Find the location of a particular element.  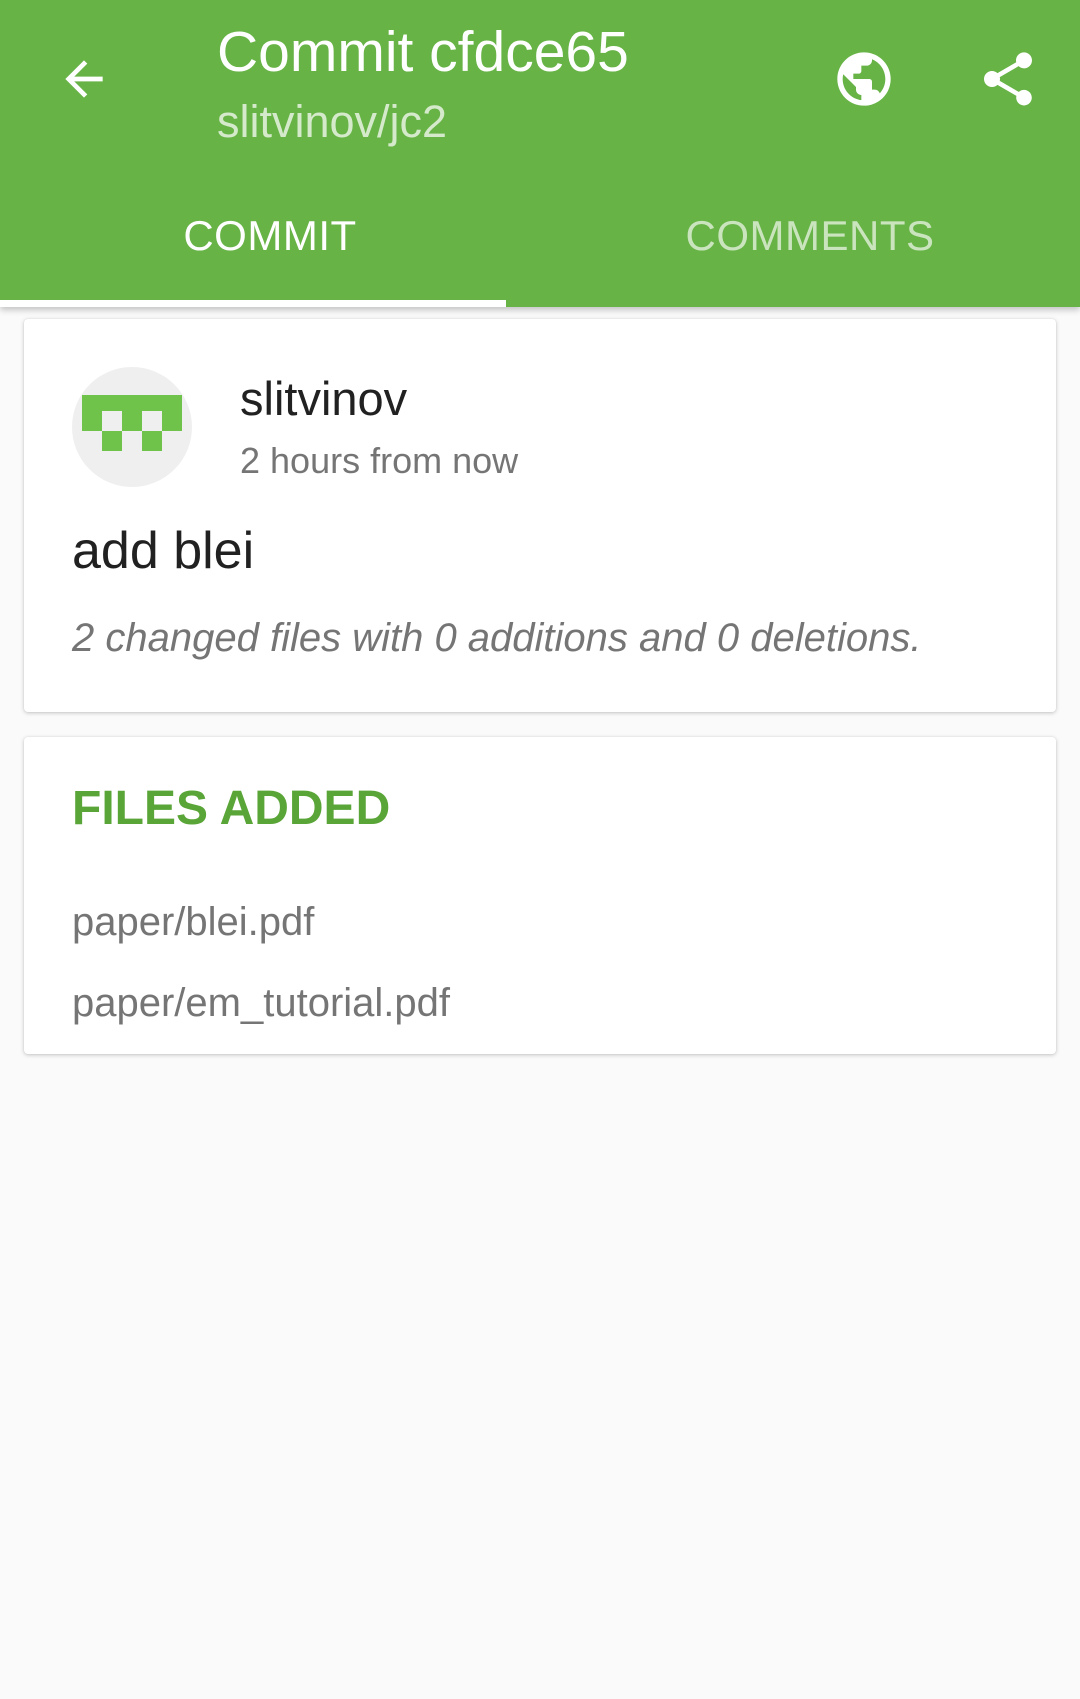

commit-message: add blei is located at coordinates (163, 551).